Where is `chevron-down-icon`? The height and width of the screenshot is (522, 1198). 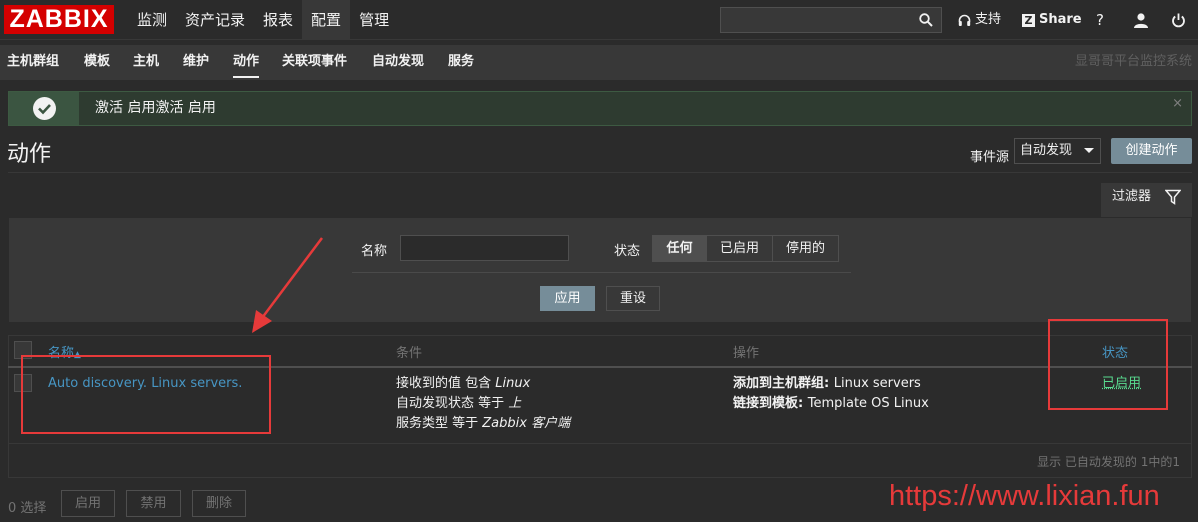 chevron-down-icon is located at coordinates (1089, 153).